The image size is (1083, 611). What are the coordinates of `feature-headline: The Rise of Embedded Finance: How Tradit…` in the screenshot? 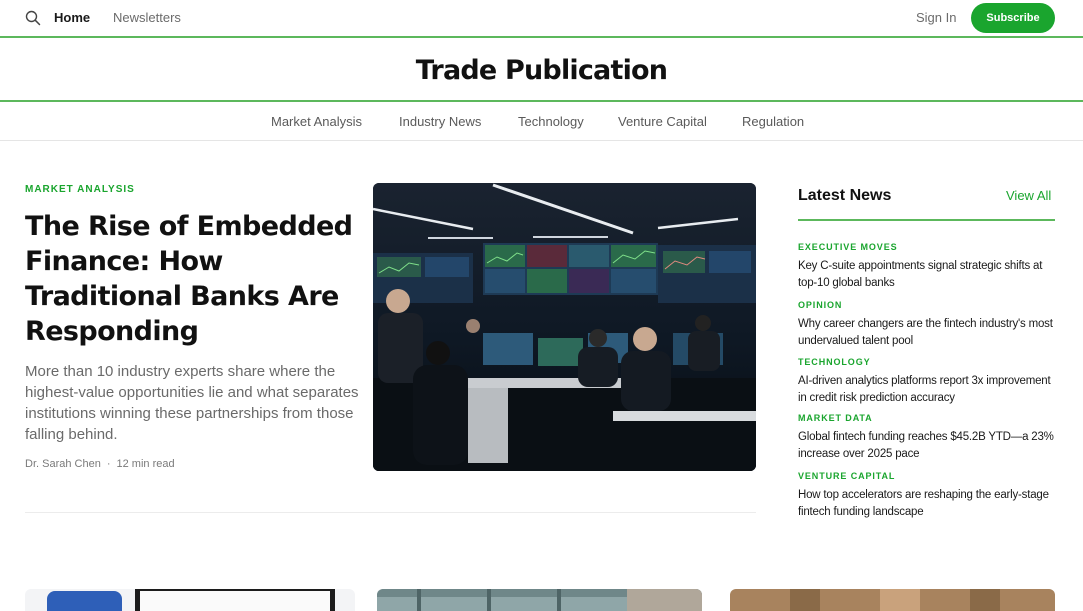 It's located at (195, 279).